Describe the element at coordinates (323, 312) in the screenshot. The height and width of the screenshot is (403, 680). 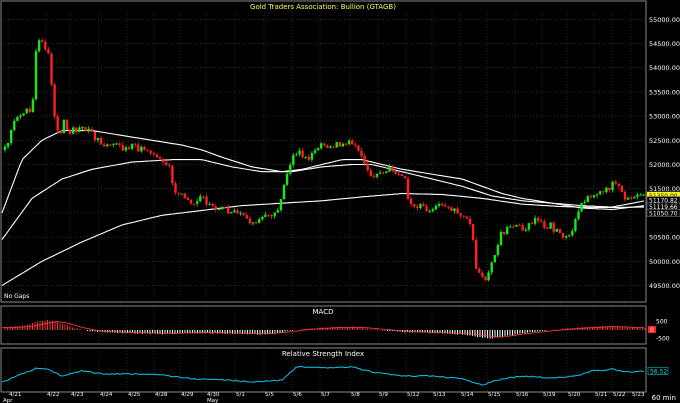
I see `macd-title: MACD` at that location.